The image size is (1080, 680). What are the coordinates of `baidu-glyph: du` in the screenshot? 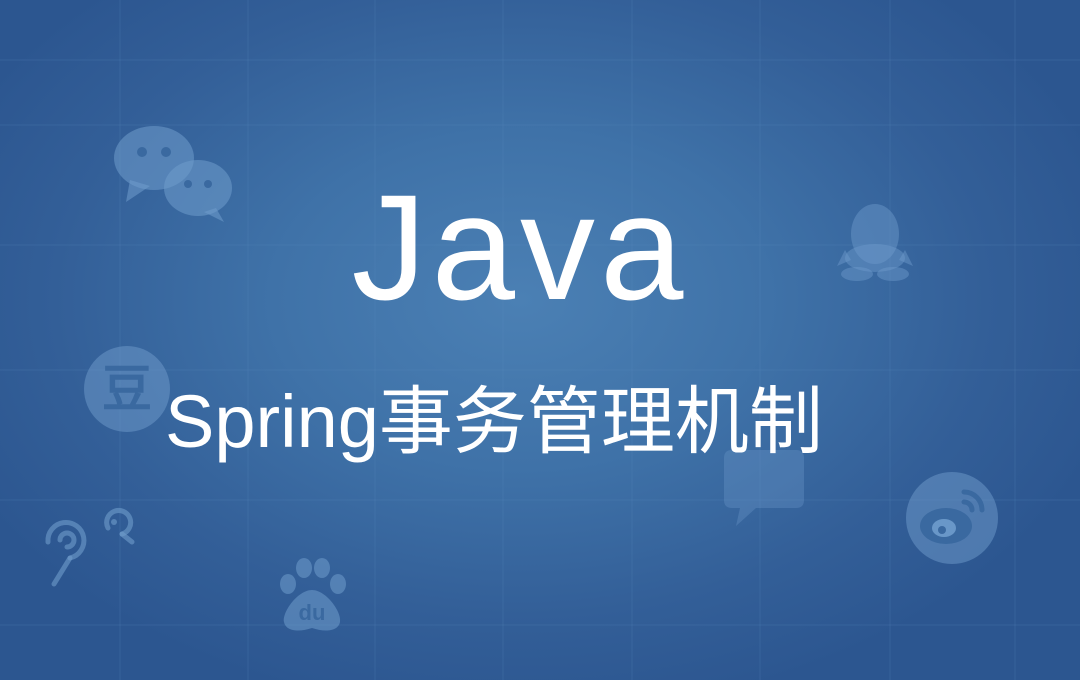 It's located at (312, 612).